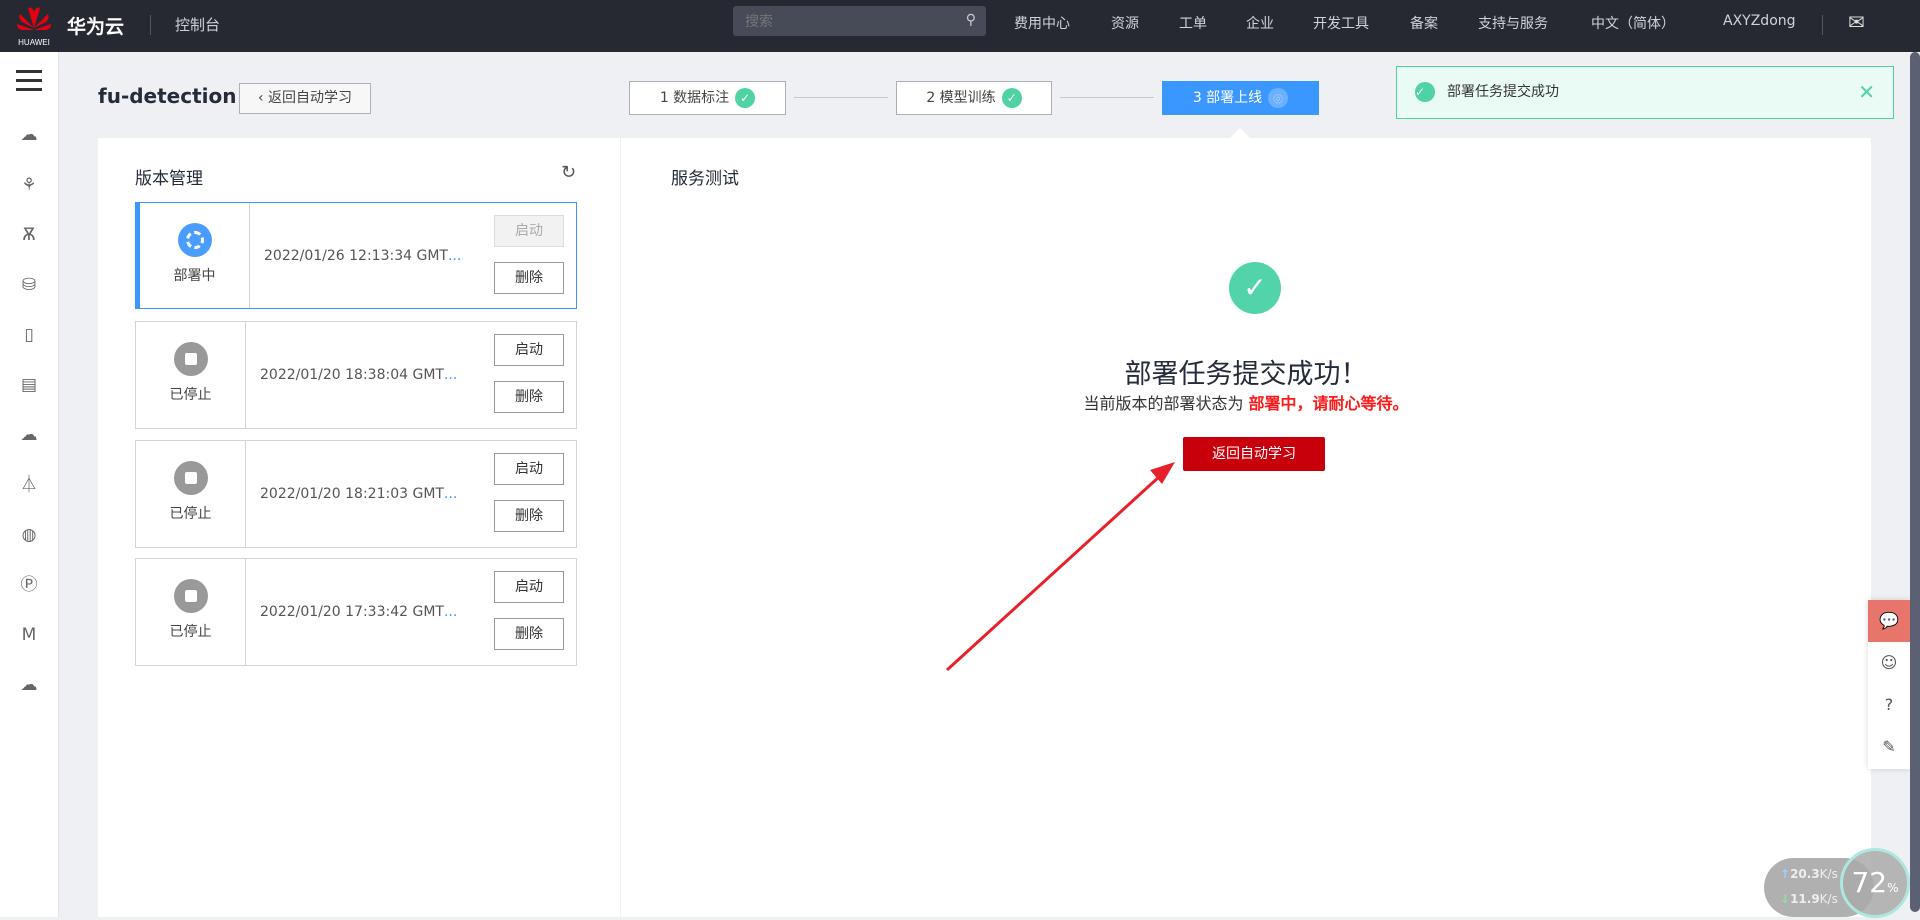  I want to click on back-button: ‹ 返回自动学习, so click(305, 98).